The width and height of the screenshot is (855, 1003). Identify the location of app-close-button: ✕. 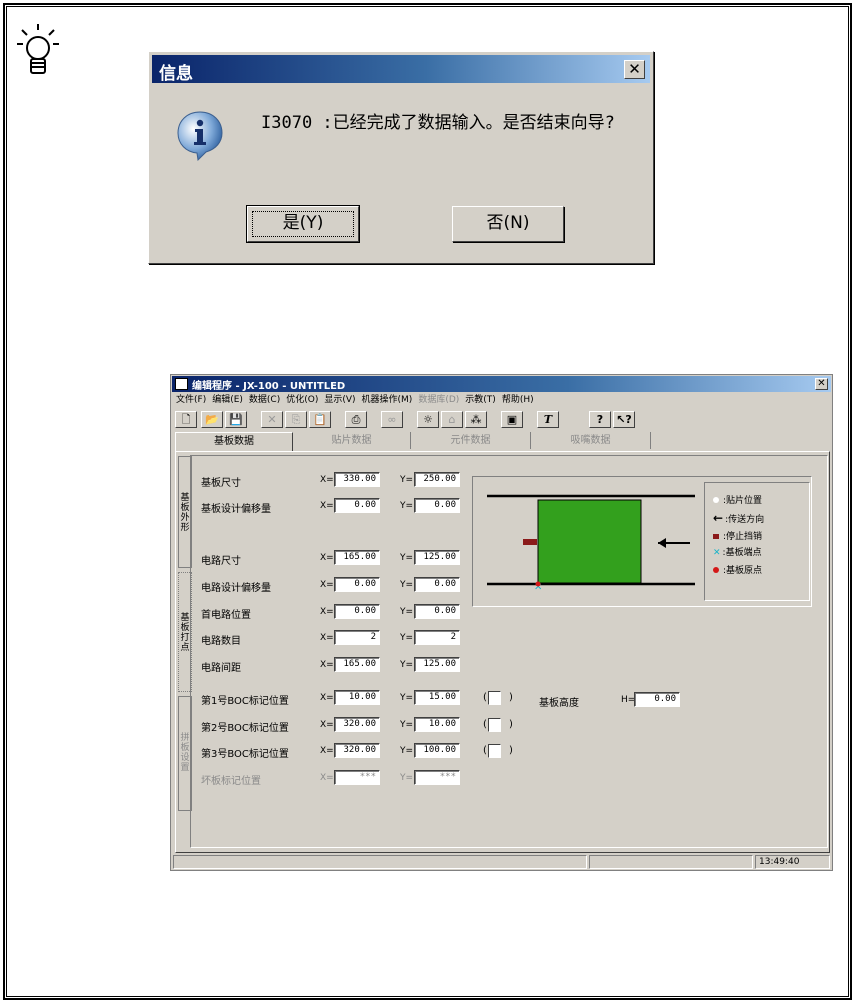
(821, 384).